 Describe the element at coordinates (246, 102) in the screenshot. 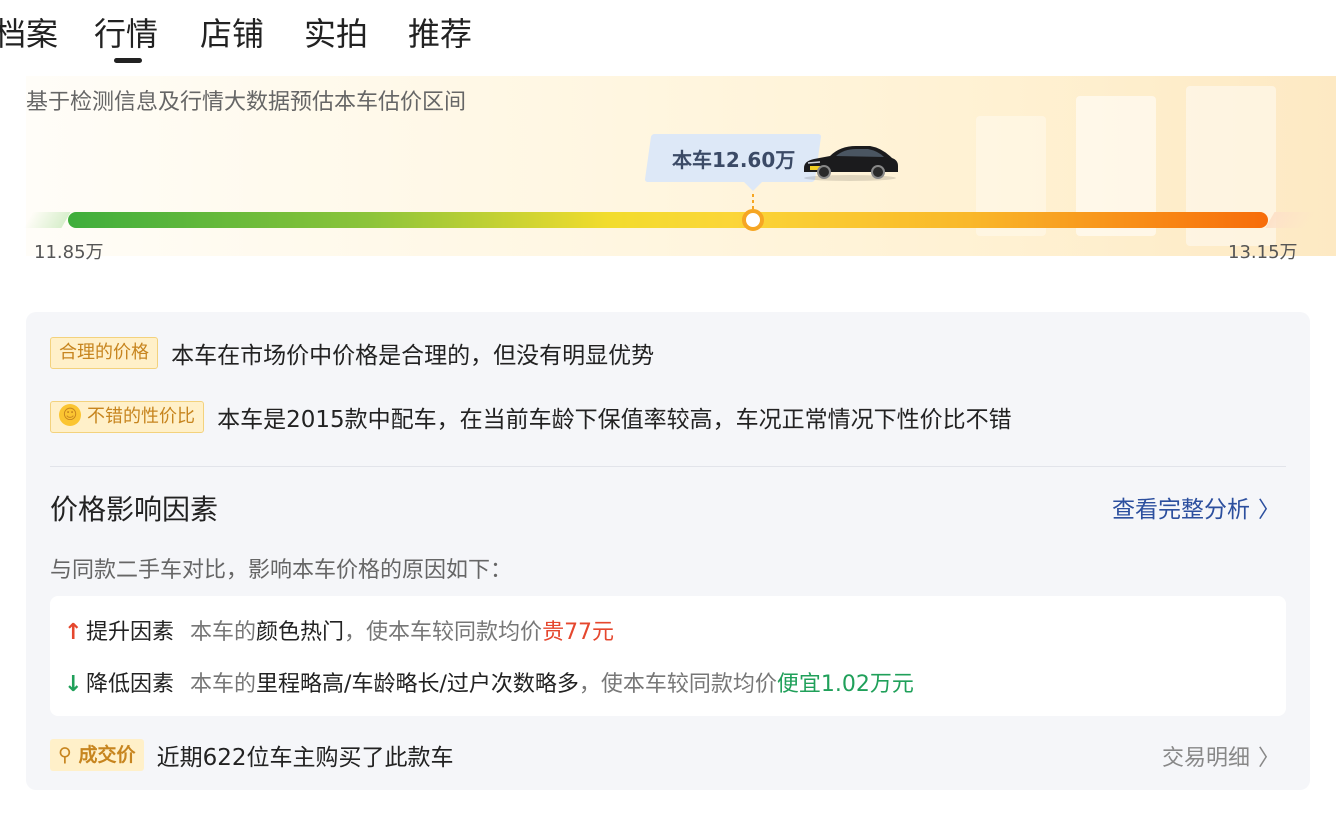

I see `estimate-description: 基于检测信息及行情大数据预估本车估价区间` at that location.